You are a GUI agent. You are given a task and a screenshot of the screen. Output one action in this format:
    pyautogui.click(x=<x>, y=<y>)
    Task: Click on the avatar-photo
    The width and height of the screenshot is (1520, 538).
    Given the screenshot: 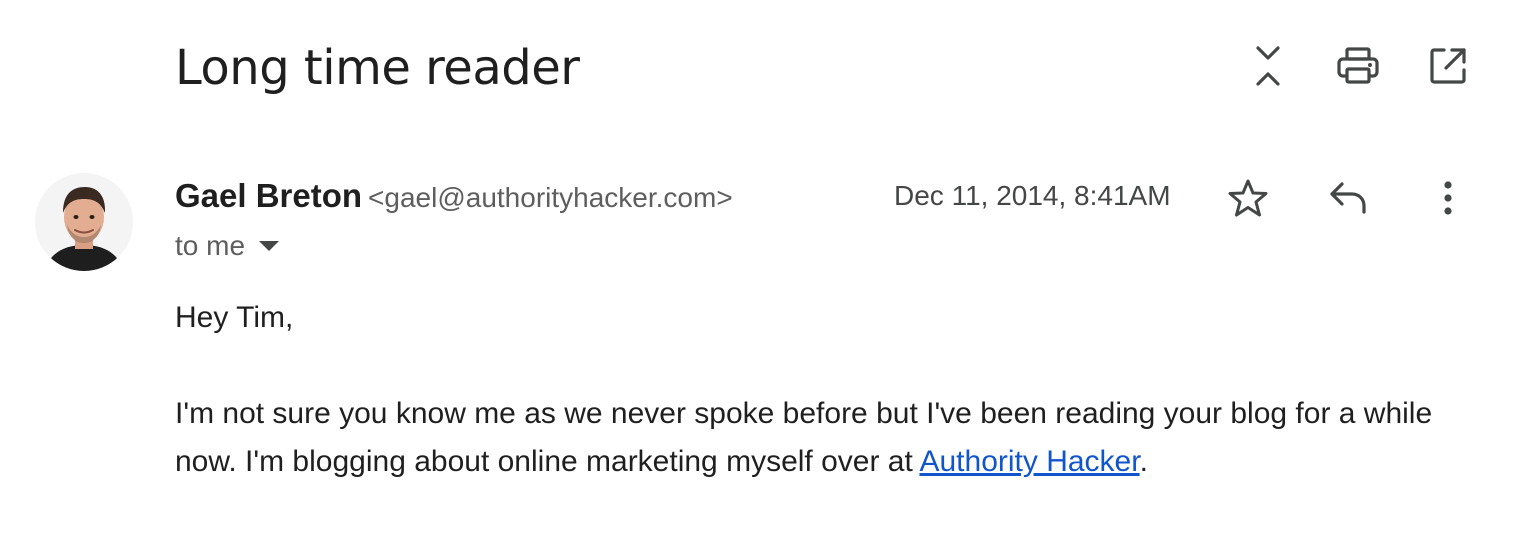 What is the action you would take?
    pyautogui.click(x=84, y=222)
    